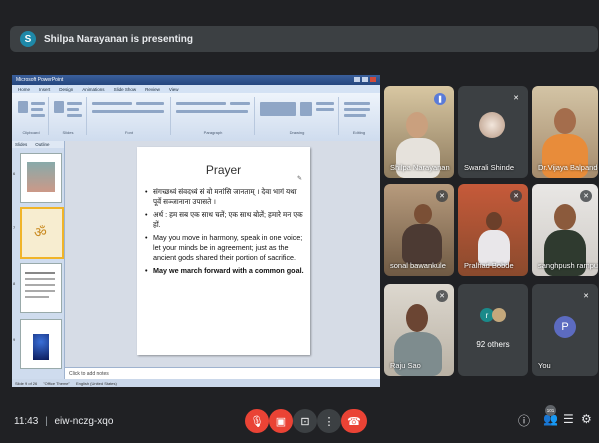 This screenshot has width=599, height=443. What do you see at coordinates (225, 271) in the screenshot?
I see `slide-bullet: May we march forward with a common goal.` at bounding box center [225, 271].